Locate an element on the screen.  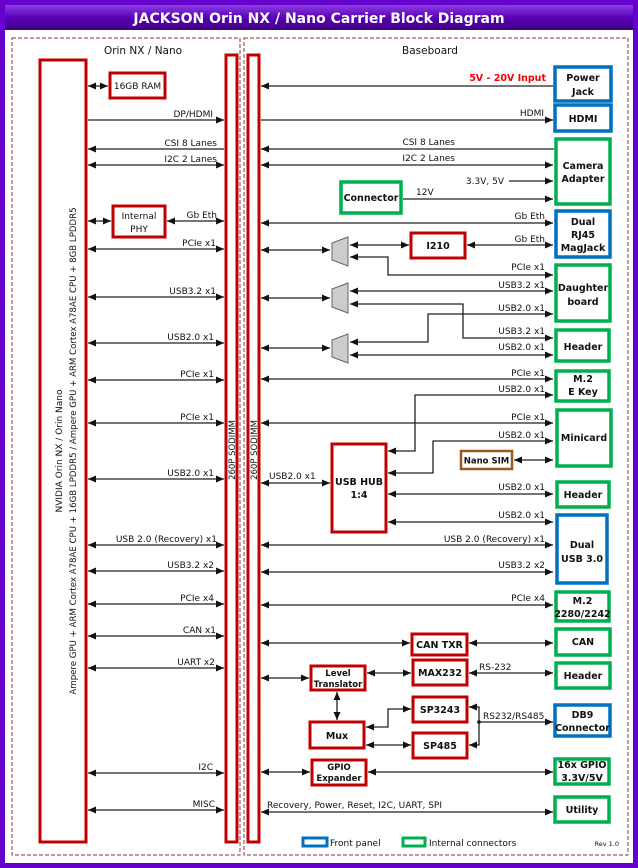
connector-label: Connector is located at coordinates (371, 198).